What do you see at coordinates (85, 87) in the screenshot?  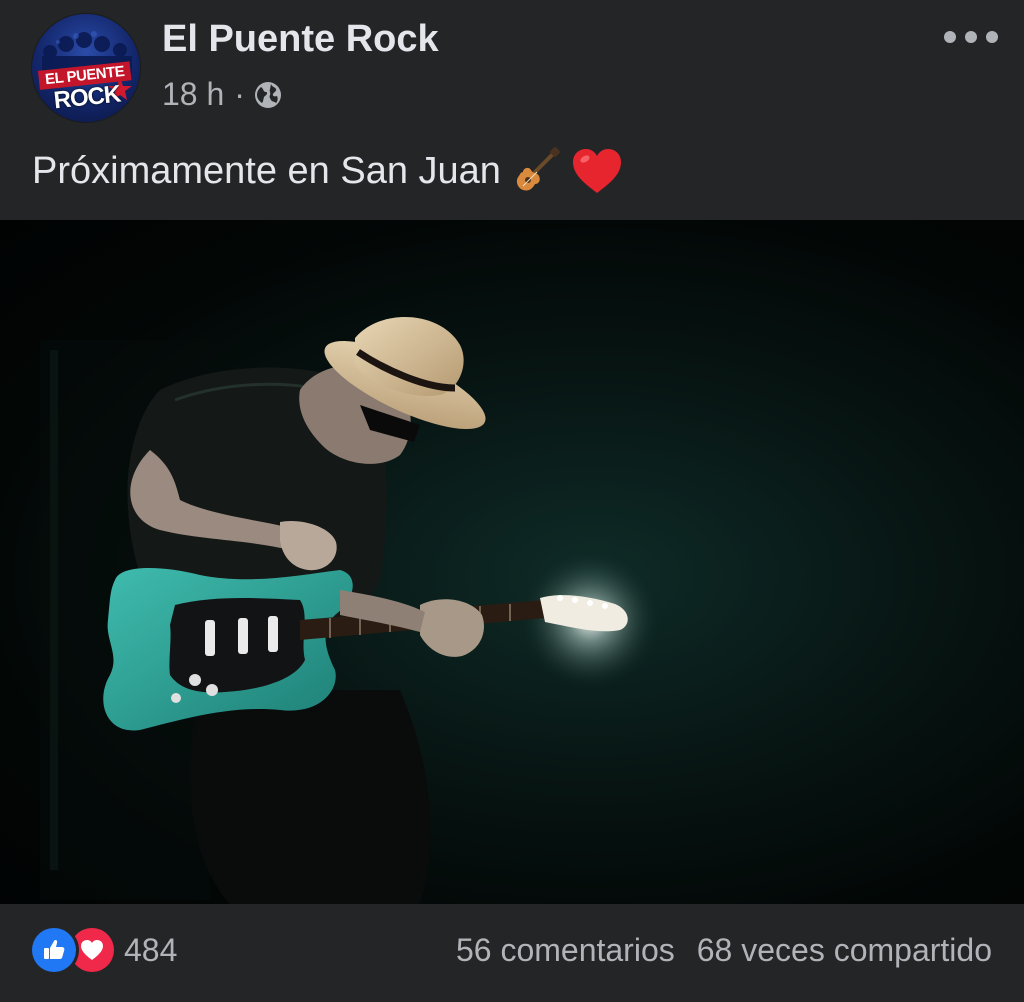 I see `avatar-logo: EL PUENTE ROCK` at bounding box center [85, 87].